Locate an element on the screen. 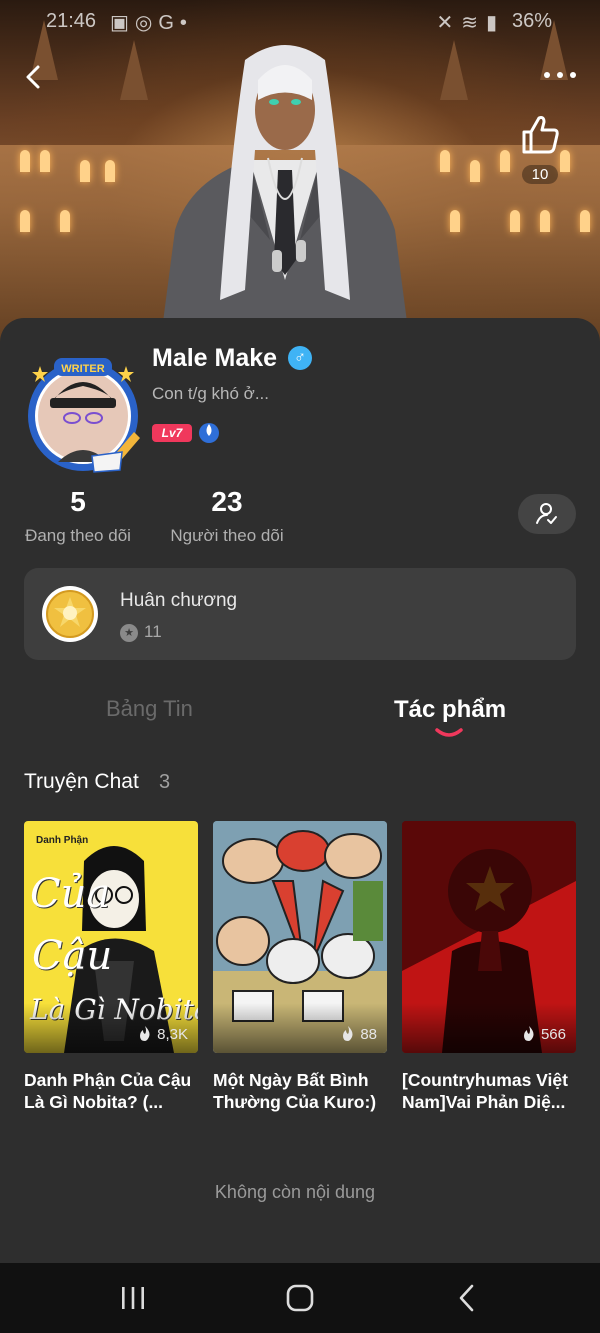  section-title: Truyện Chat is located at coordinates (81, 781).